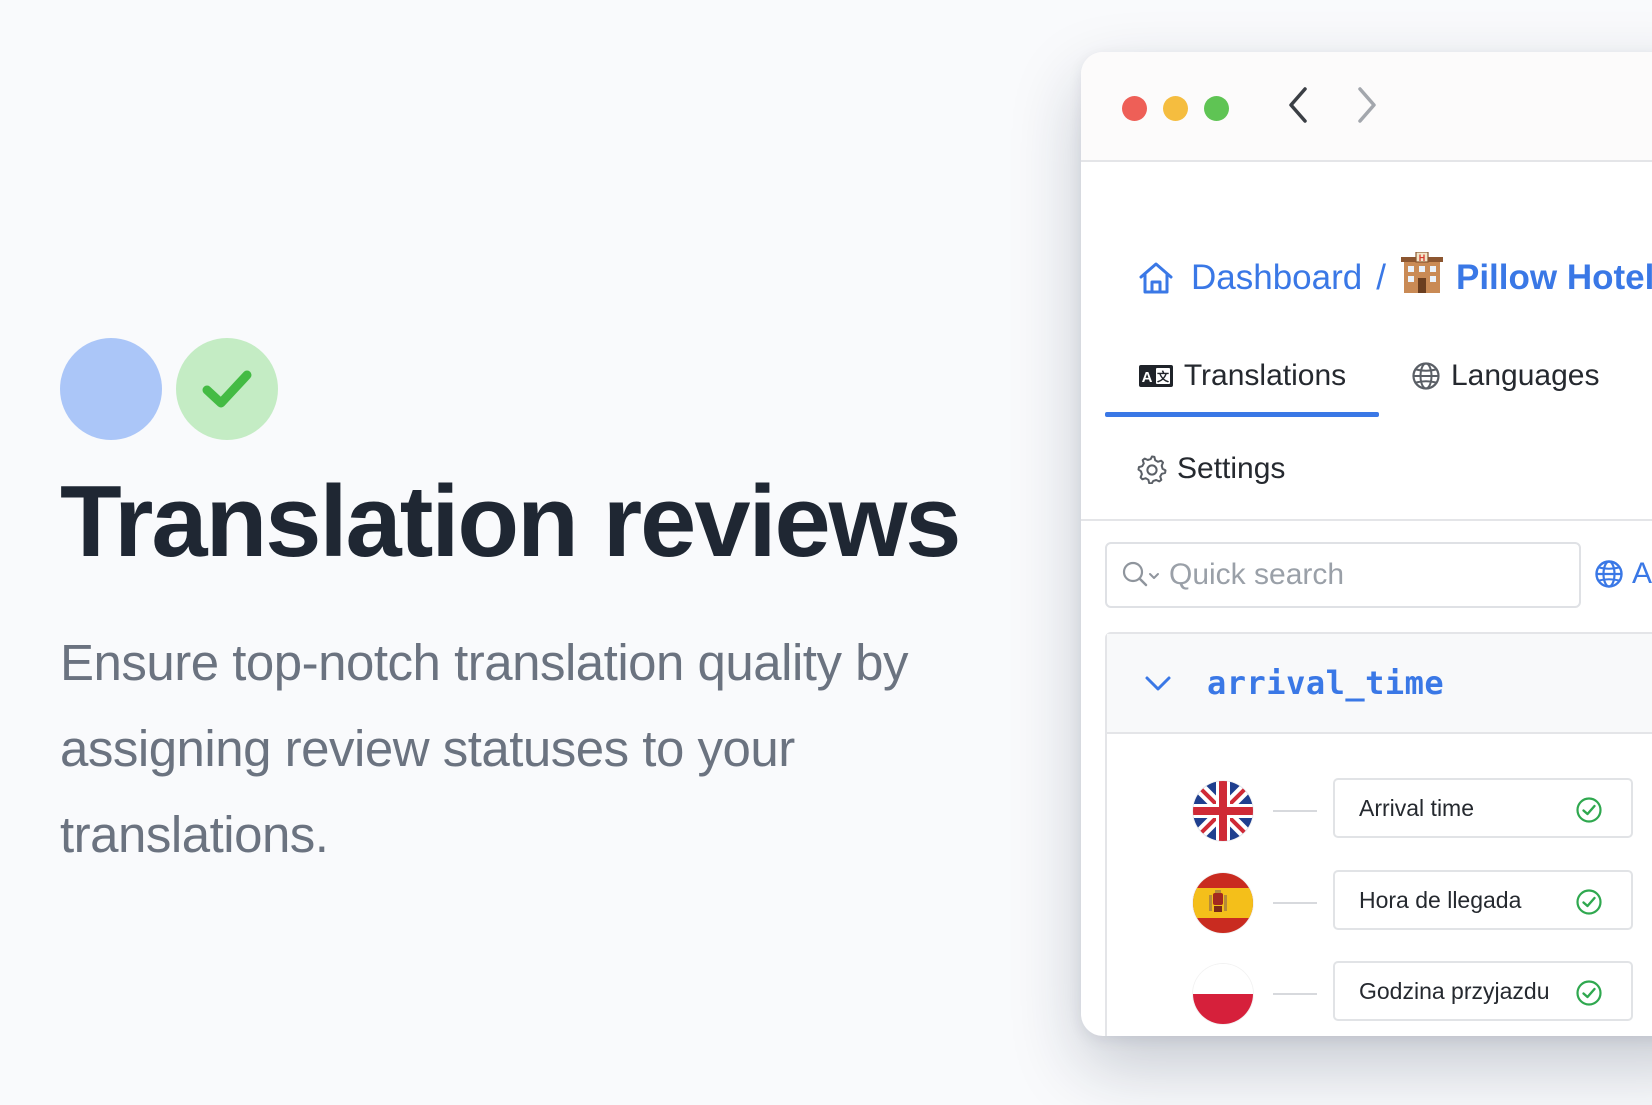  Describe the element at coordinates (1141, 575) in the screenshot. I see `search-icon` at that location.